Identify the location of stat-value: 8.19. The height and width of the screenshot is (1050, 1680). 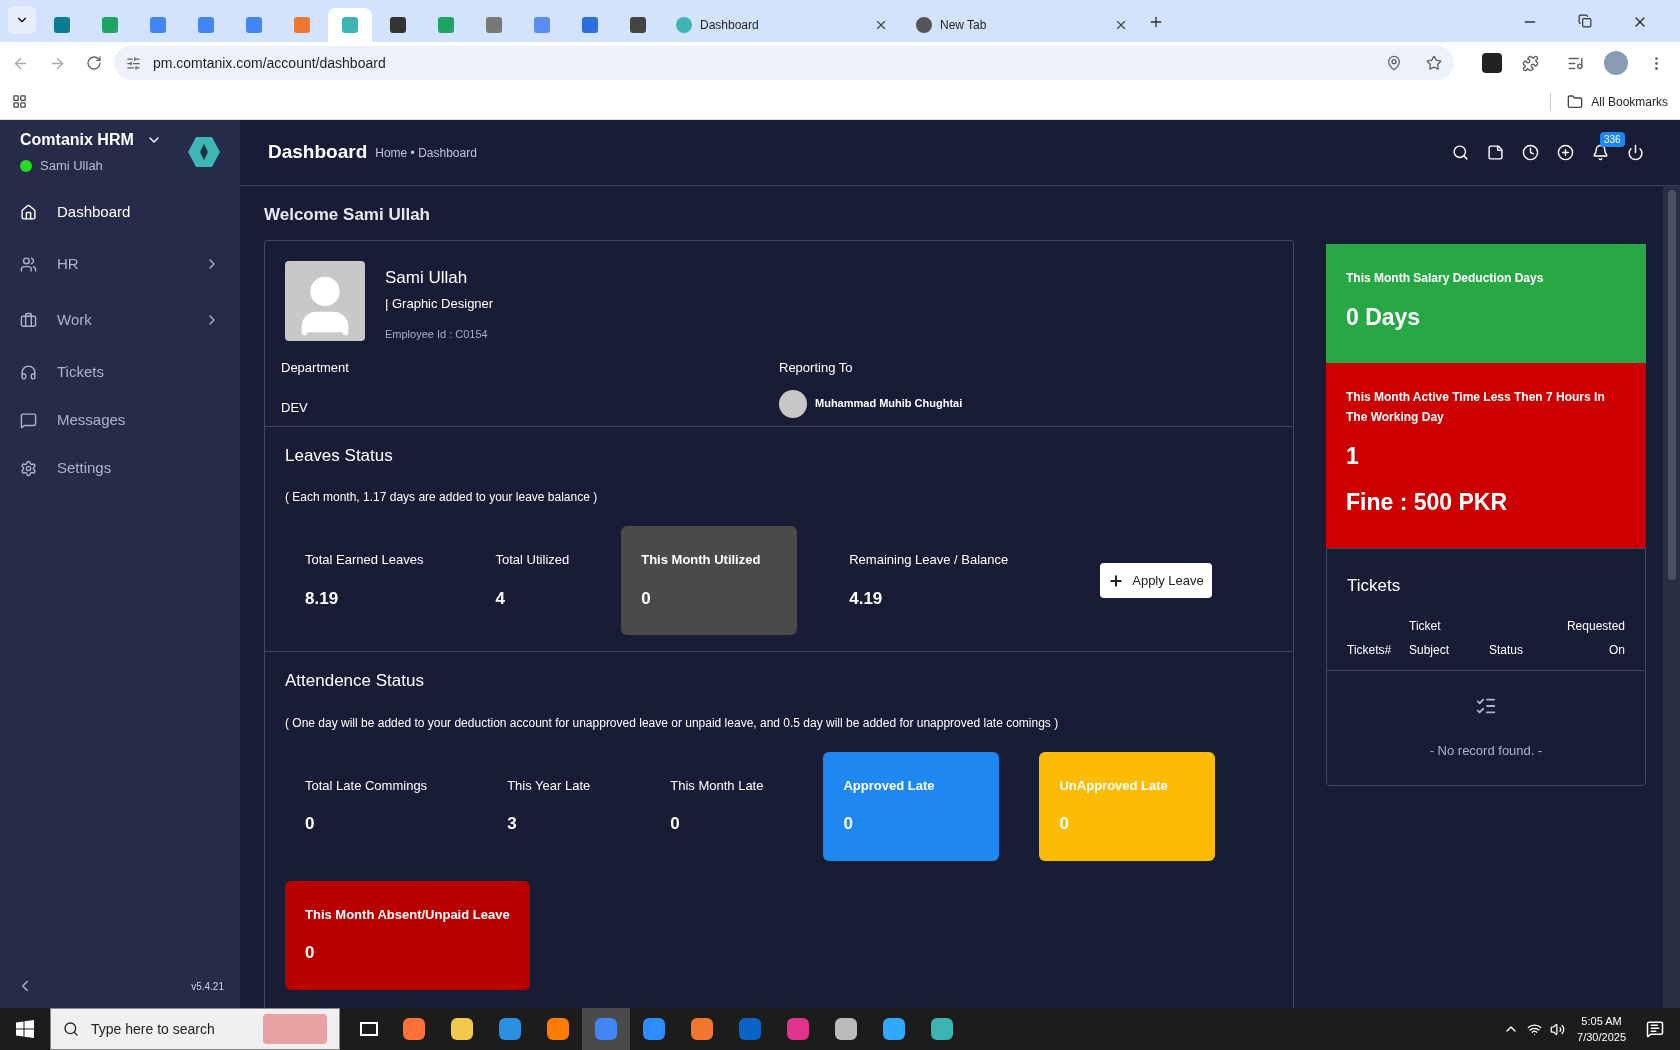
(322, 598).